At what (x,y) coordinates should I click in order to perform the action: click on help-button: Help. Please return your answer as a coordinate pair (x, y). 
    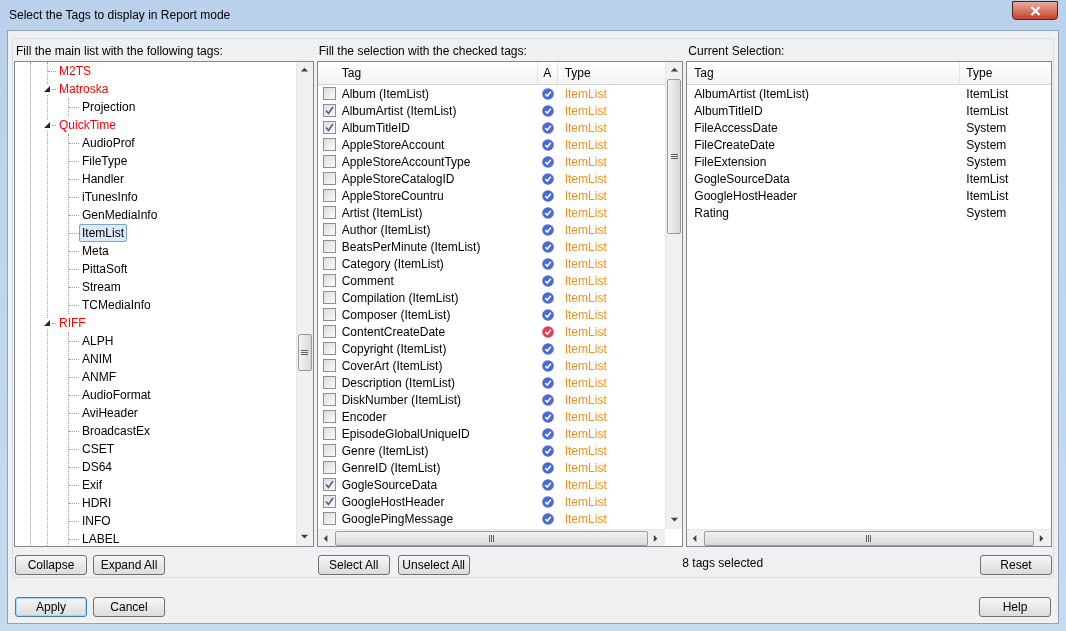
    Looking at the image, I should click on (1015, 607).